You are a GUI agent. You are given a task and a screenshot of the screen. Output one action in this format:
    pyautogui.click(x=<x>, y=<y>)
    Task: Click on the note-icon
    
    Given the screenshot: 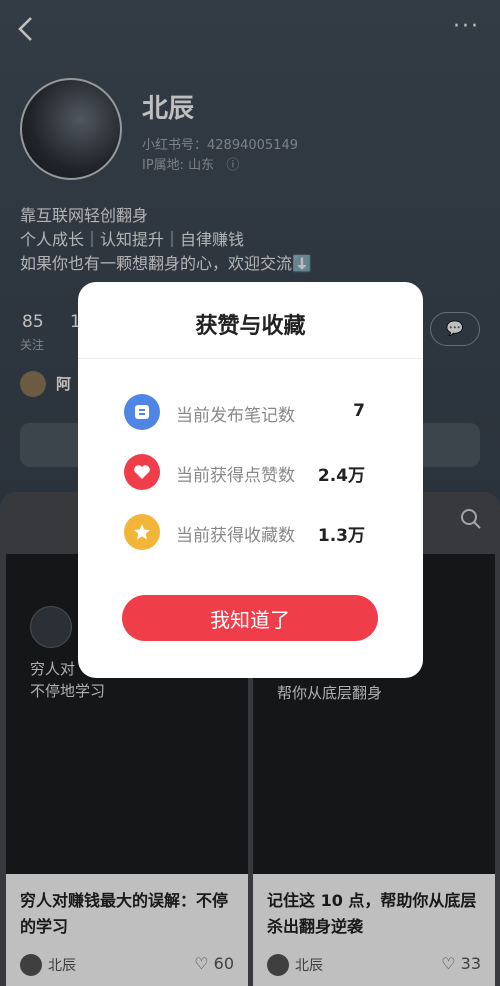 What is the action you would take?
    pyautogui.click(x=142, y=412)
    